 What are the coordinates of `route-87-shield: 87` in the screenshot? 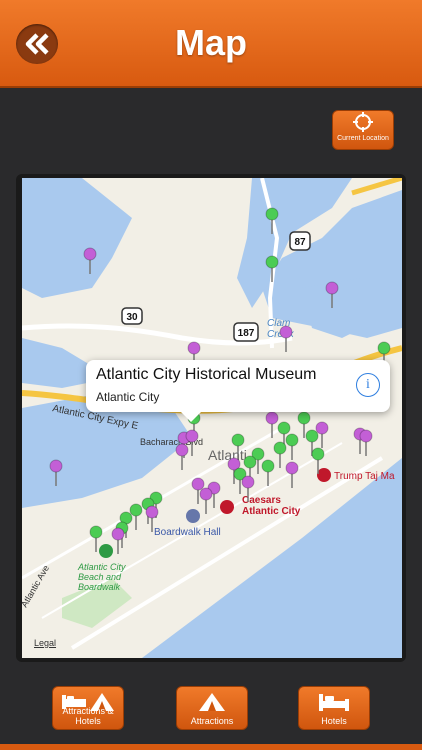 It's located at (300, 241).